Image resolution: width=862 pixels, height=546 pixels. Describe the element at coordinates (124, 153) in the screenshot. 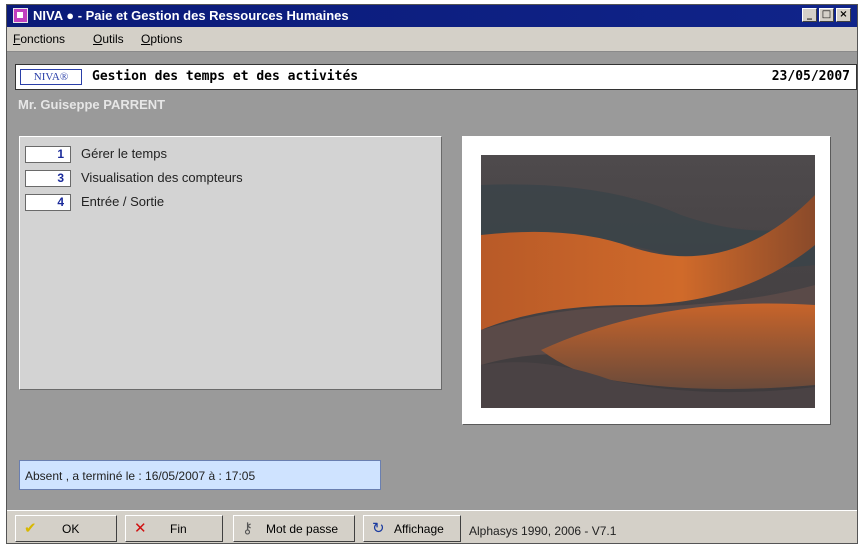

I see `option-label: Gérer le temps` at that location.